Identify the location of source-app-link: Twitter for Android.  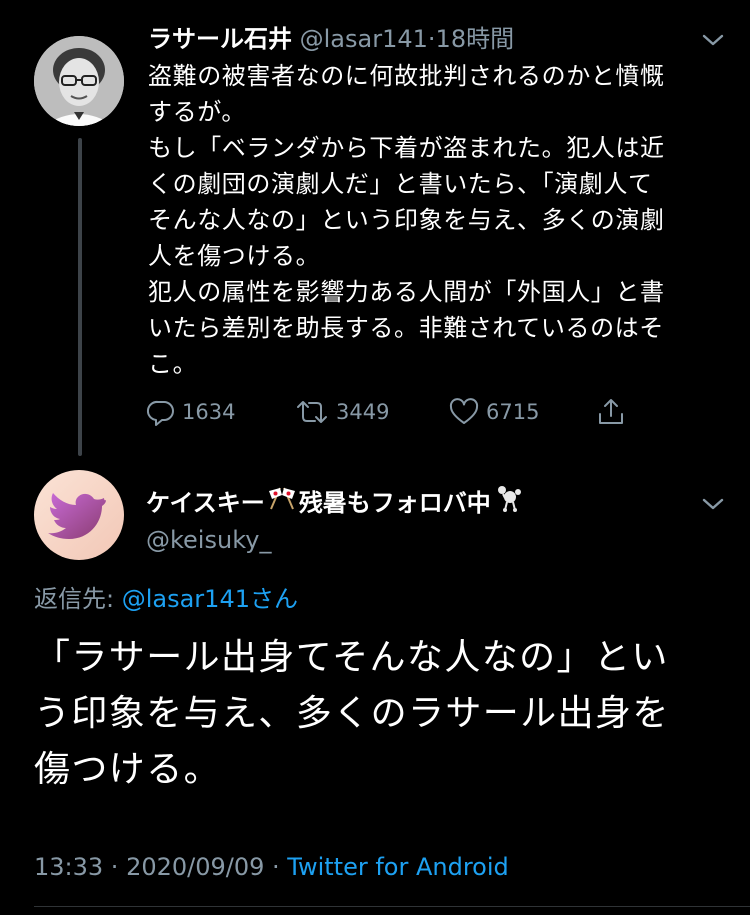
(397, 867).